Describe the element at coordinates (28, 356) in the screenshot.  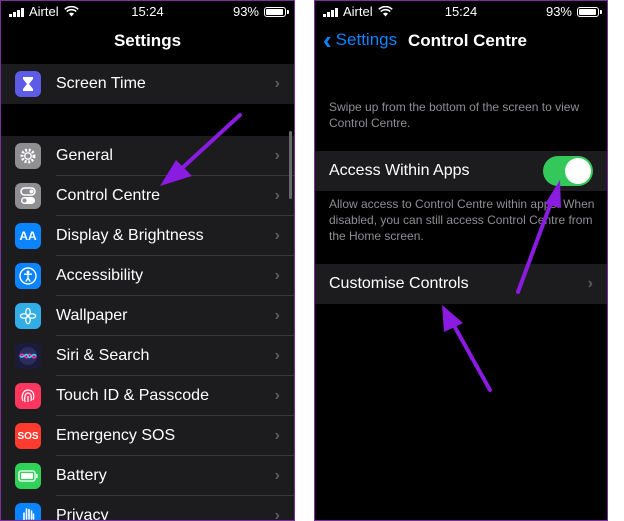
I see `siri-icon` at that location.